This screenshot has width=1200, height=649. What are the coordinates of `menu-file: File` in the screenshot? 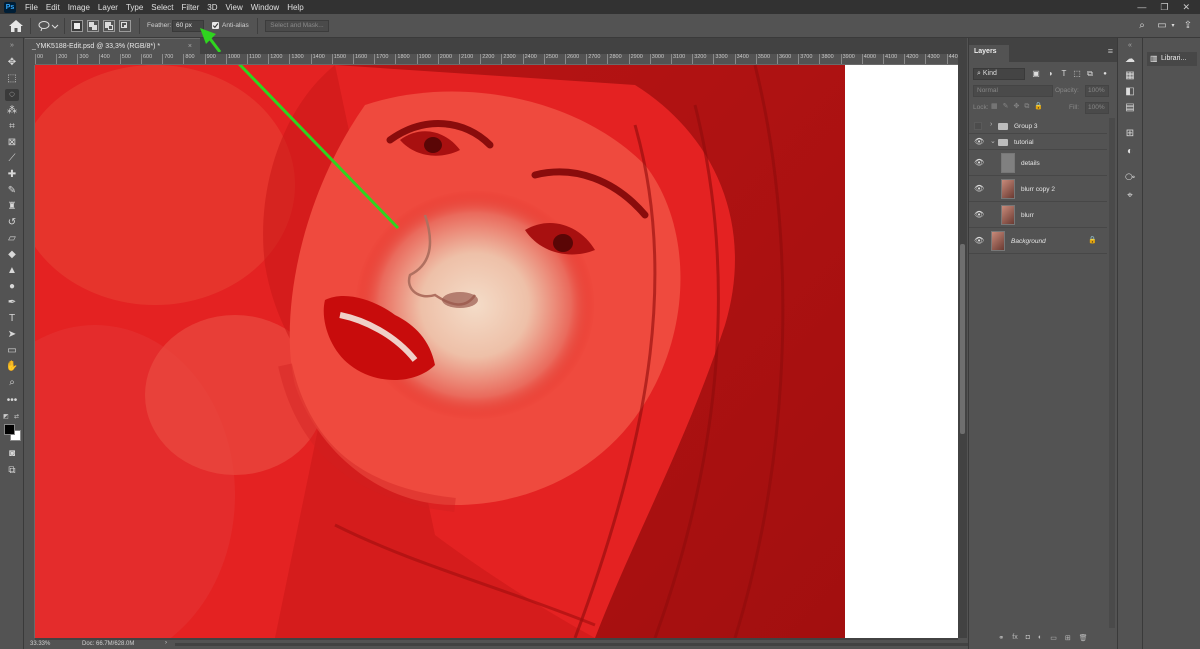 It's located at (31, 7).